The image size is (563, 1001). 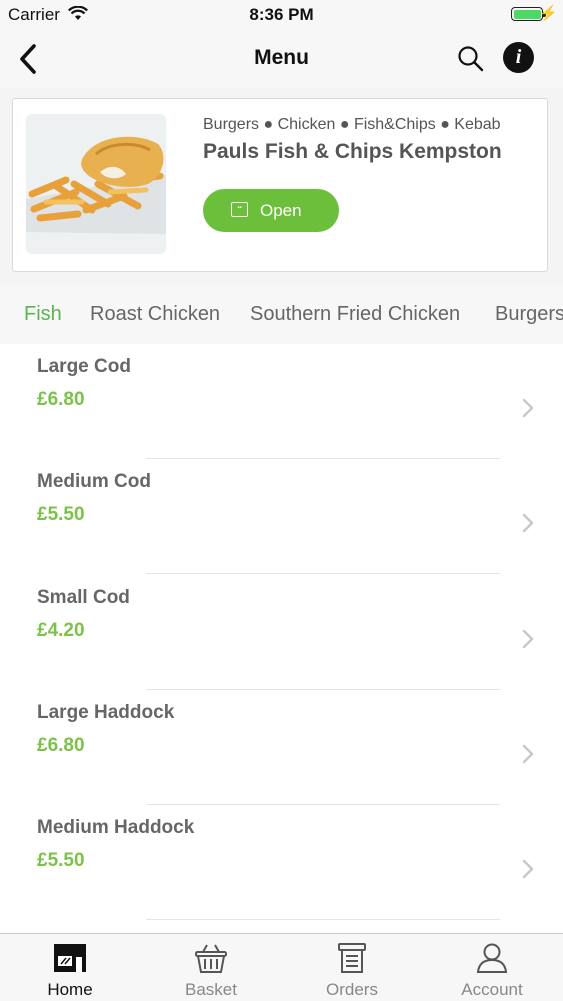 I want to click on tab-orders: Orders, so click(x=352, y=967).